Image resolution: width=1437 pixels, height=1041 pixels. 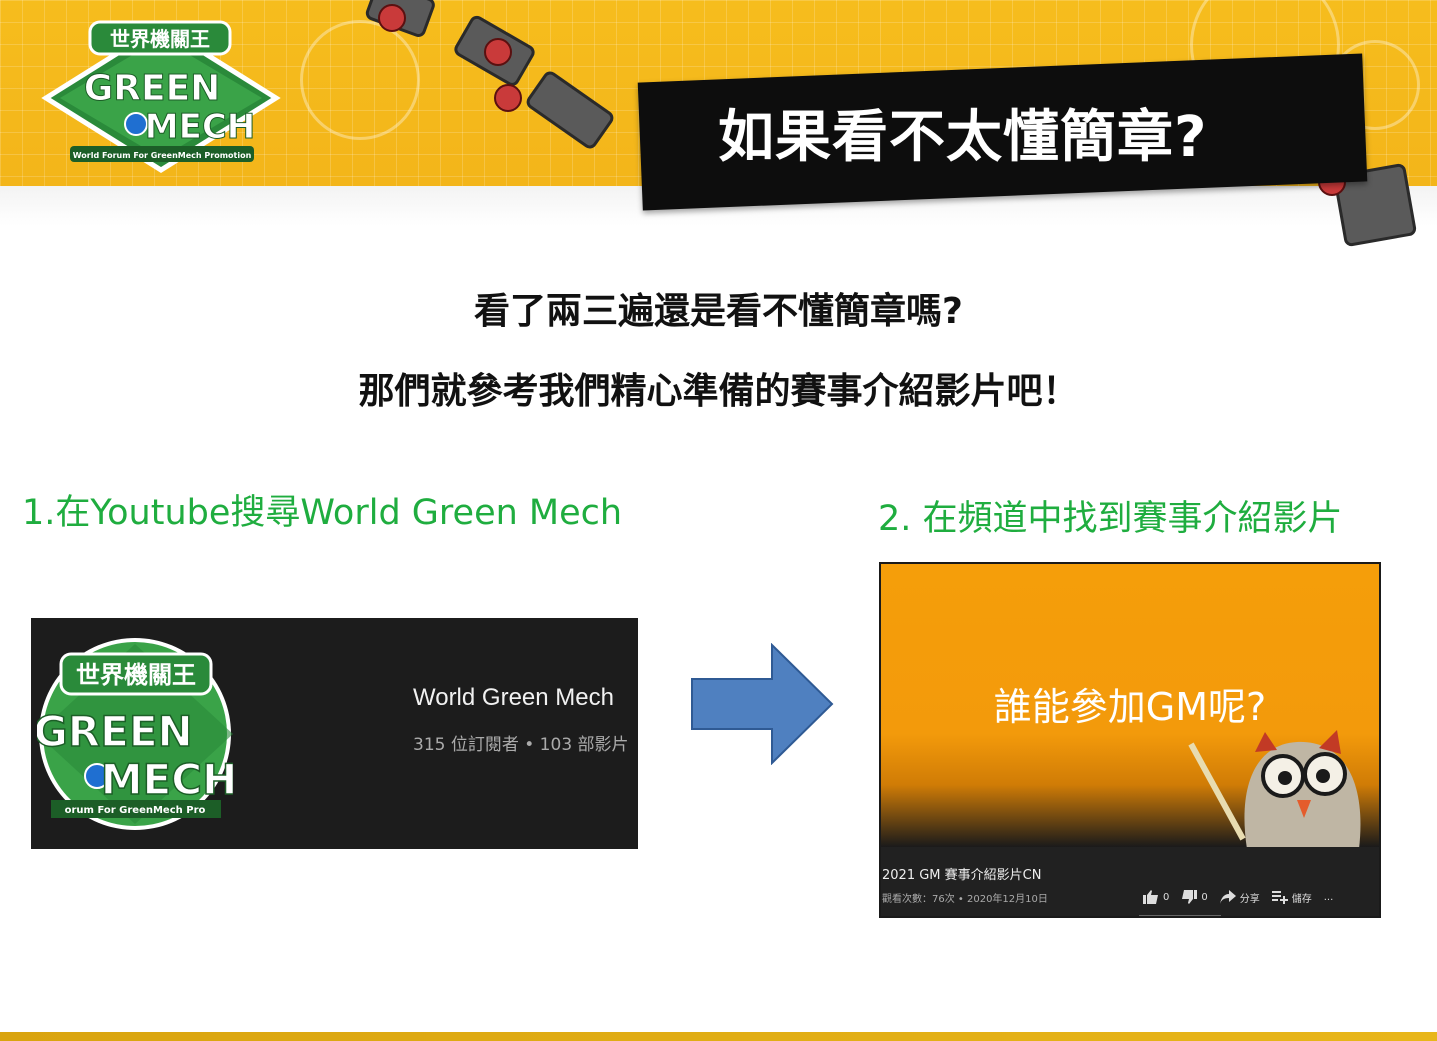 What do you see at coordinates (718, 311) in the screenshot?
I see `intro-line-1: 看了兩三遍還是看不懂簡章嗎?` at bounding box center [718, 311].